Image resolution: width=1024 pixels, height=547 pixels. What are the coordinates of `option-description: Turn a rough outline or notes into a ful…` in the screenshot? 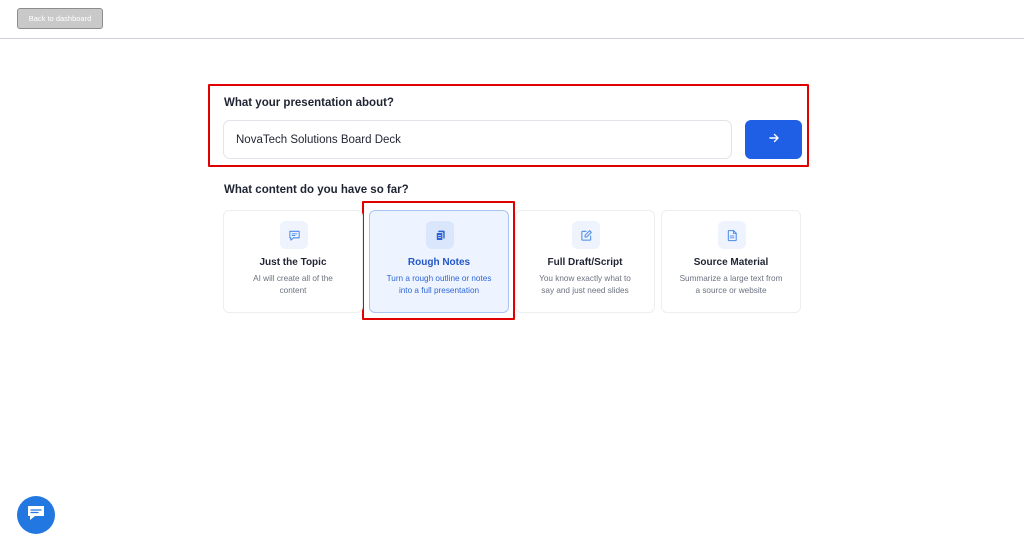 It's located at (439, 284).